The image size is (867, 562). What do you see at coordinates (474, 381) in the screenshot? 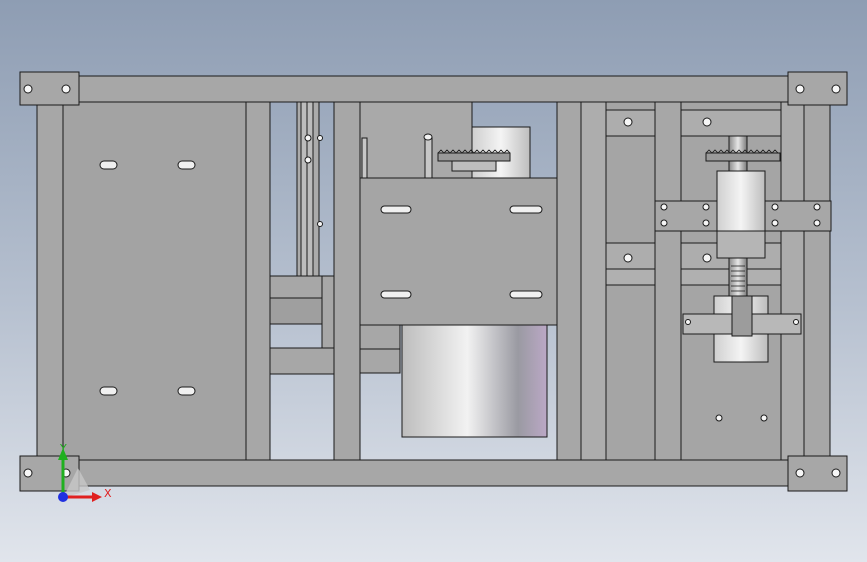
I see `main-motor` at bounding box center [474, 381].